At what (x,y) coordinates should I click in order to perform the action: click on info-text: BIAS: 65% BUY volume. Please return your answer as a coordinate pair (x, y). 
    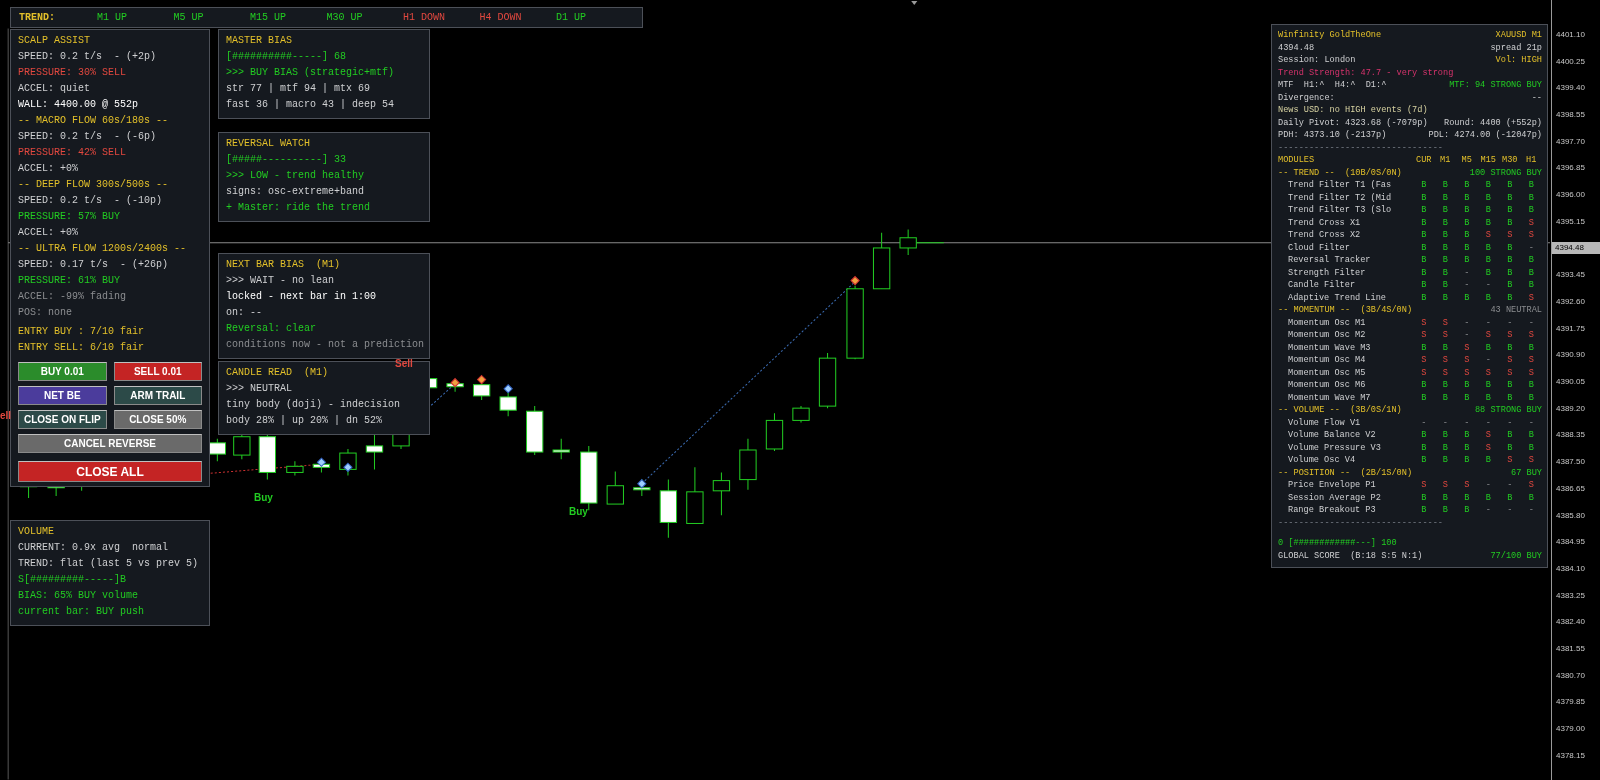
    Looking at the image, I should click on (79, 596).